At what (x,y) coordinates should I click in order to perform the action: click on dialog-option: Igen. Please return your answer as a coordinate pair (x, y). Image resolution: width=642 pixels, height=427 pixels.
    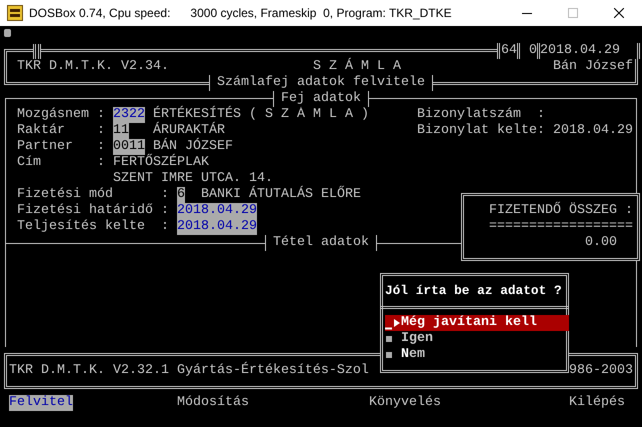
    Looking at the image, I should click on (477, 339).